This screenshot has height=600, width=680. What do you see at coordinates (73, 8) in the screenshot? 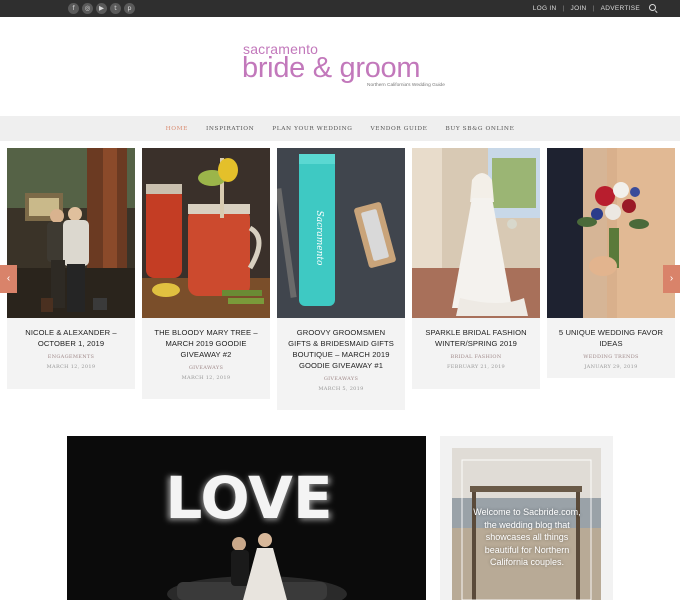
I see `facebook-icon: f` at bounding box center [73, 8].